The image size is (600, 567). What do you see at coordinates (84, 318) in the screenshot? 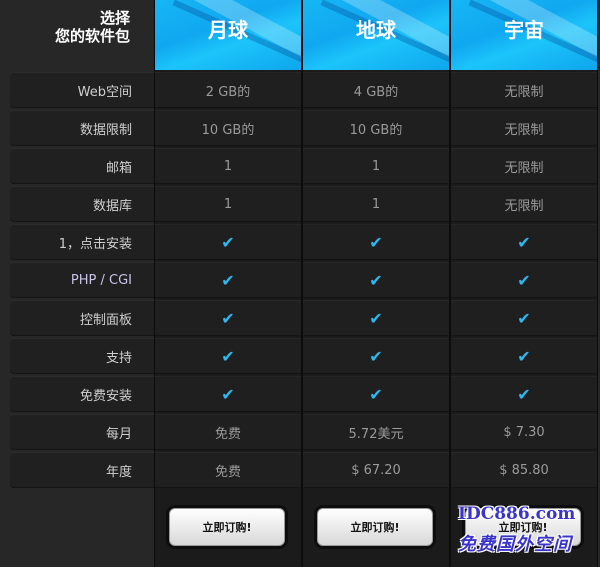
I see `feature-label-control-panel: 控制面板` at bounding box center [84, 318].